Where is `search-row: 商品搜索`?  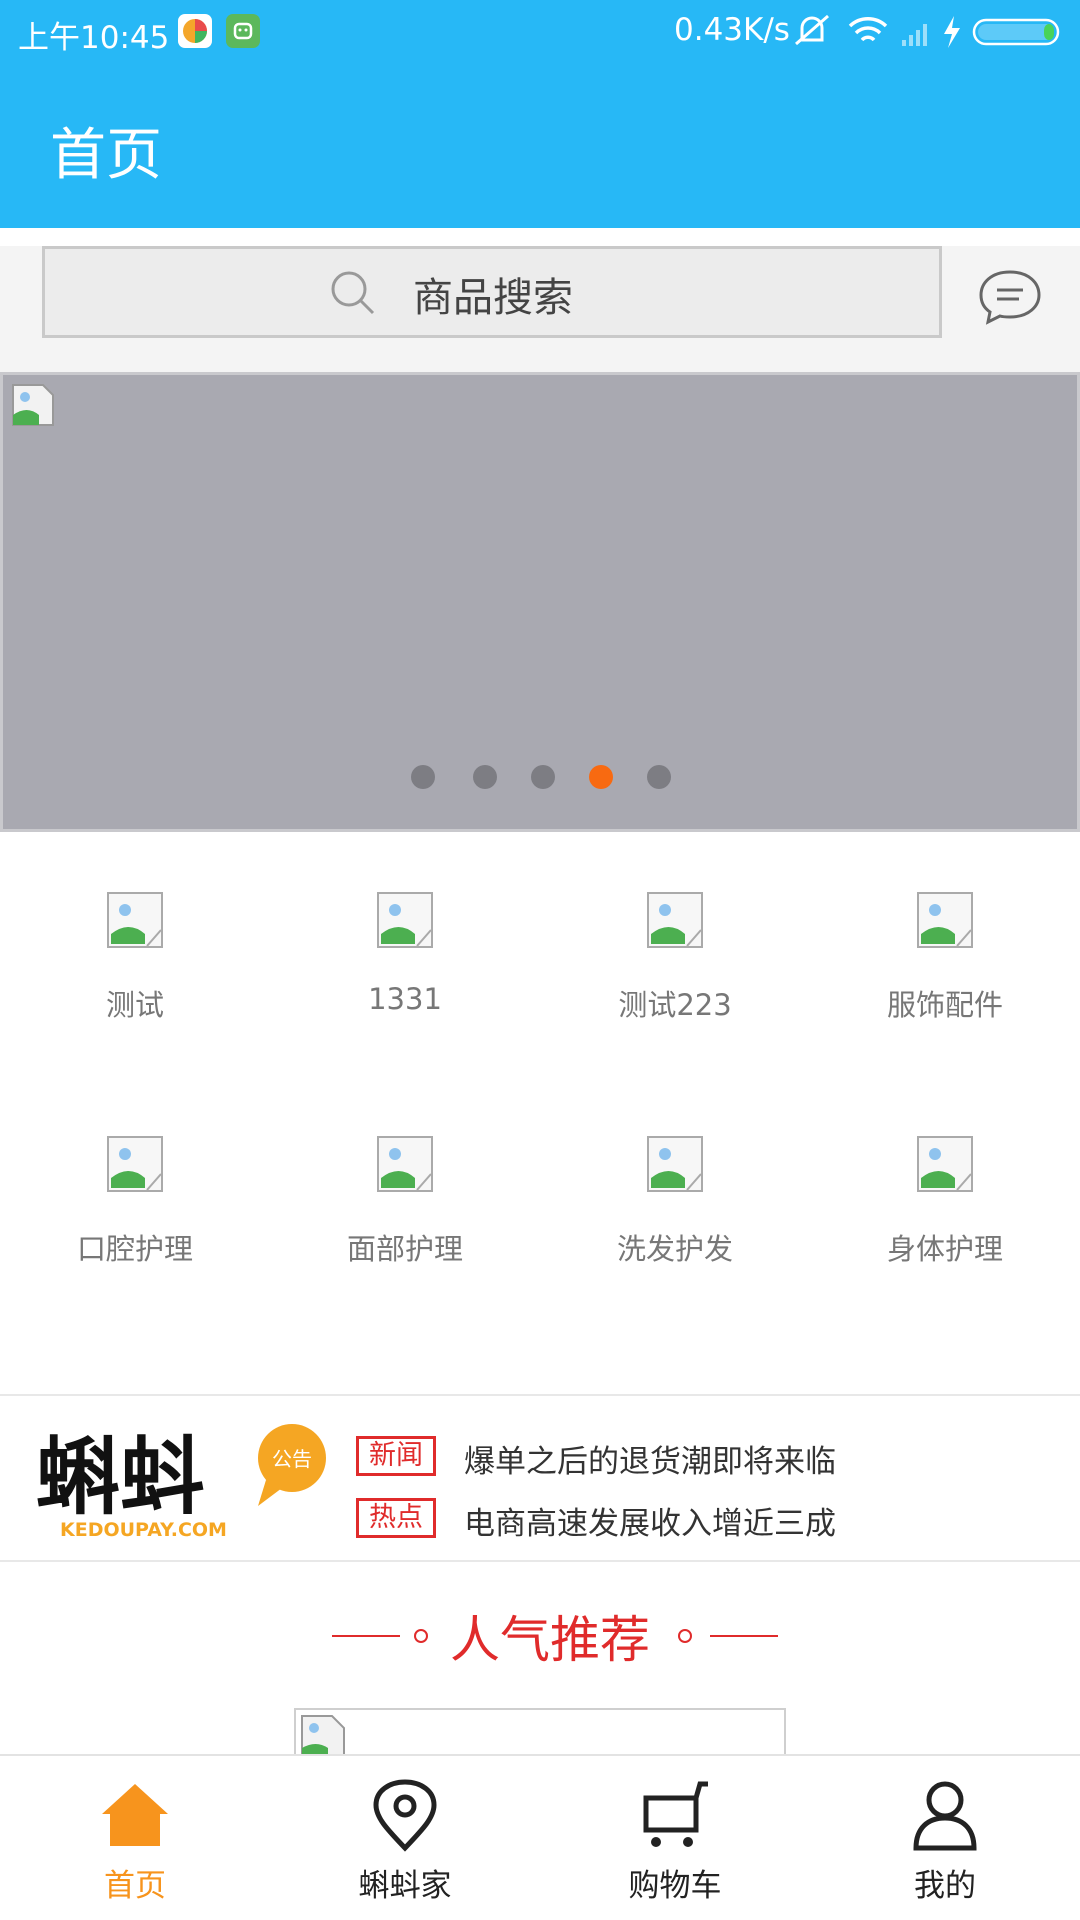
search-row: 商品搜索 is located at coordinates (540, 309).